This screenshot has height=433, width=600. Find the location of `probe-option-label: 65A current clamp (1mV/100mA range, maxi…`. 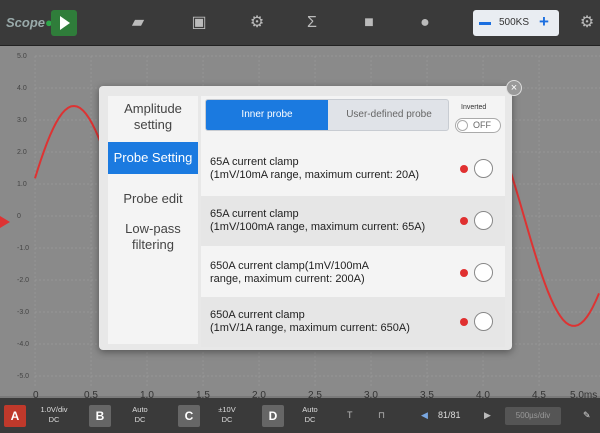

probe-option-label: 65A current clamp (1mV/100mA range, maxi… is located at coordinates (318, 220).